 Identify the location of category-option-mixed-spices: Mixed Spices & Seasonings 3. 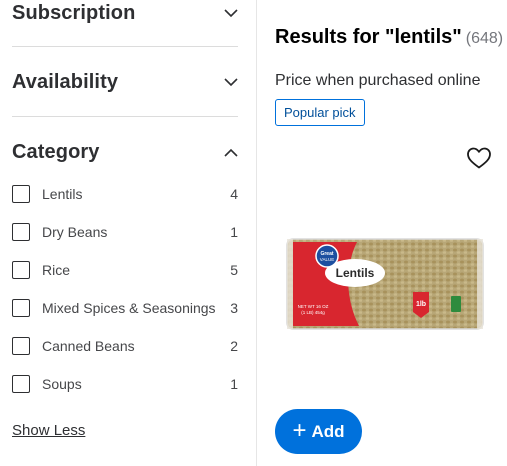
(125, 308).